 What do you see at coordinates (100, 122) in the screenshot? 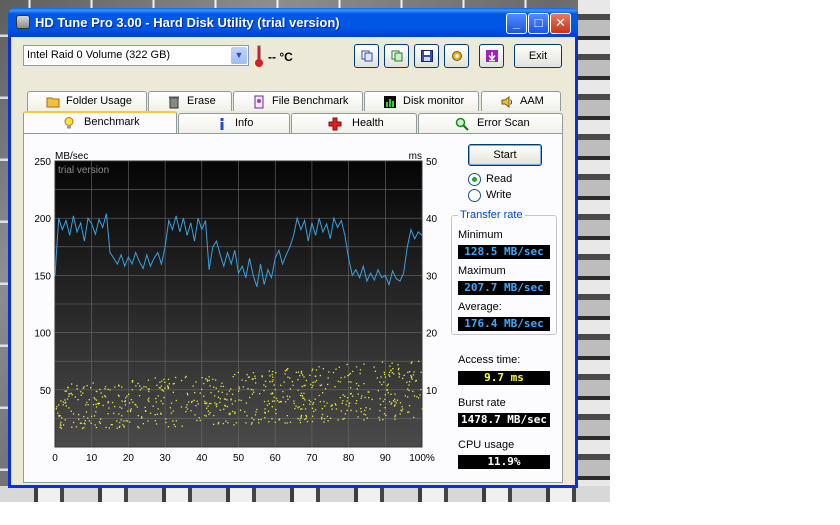
I see `tab-benchmark: Benchmark` at bounding box center [100, 122].